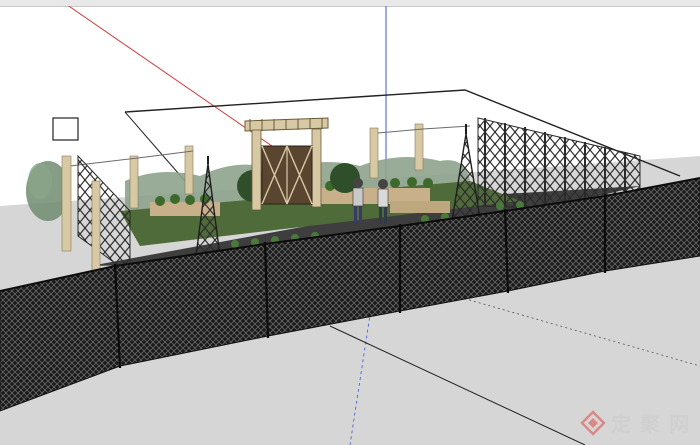 The image size is (700, 445). What do you see at coordinates (65, 129) in the screenshot?
I see `marker-square` at bounding box center [65, 129].